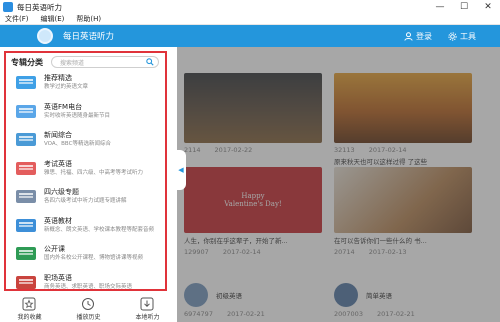 The height and width of the screenshot is (322, 500). Describe the element at coordinates (250, 36) in the screenshot. I see `app-header: 每日英语听力 登录 工具` at that location.